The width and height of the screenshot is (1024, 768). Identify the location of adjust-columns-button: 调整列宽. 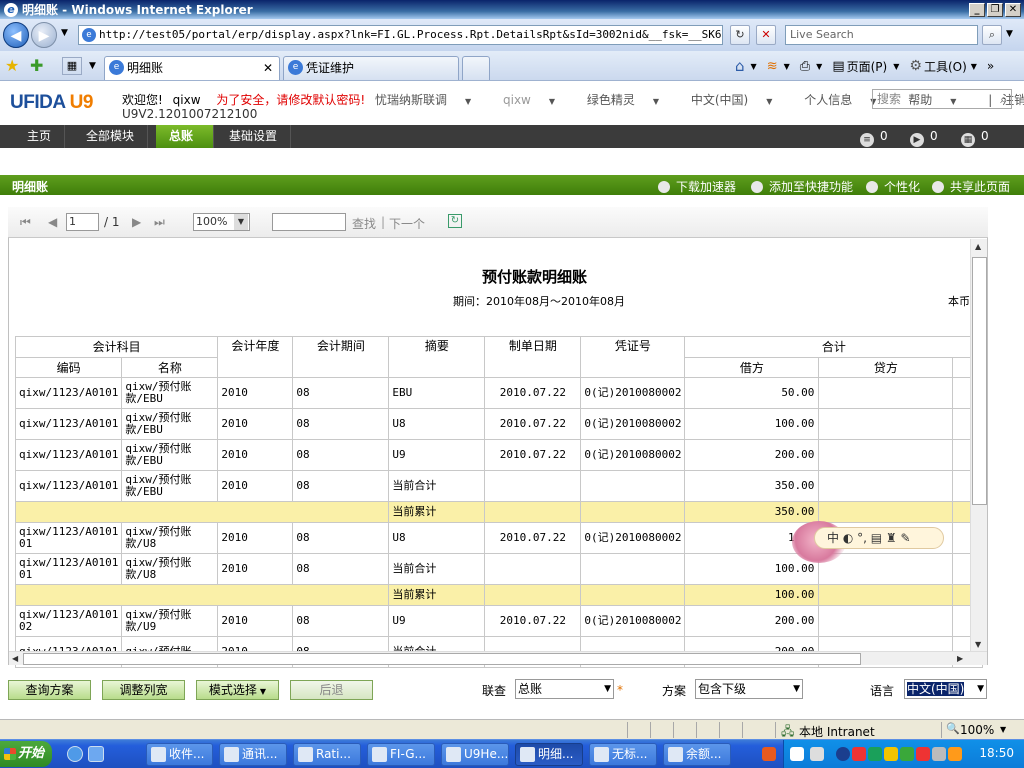
(143, 690).